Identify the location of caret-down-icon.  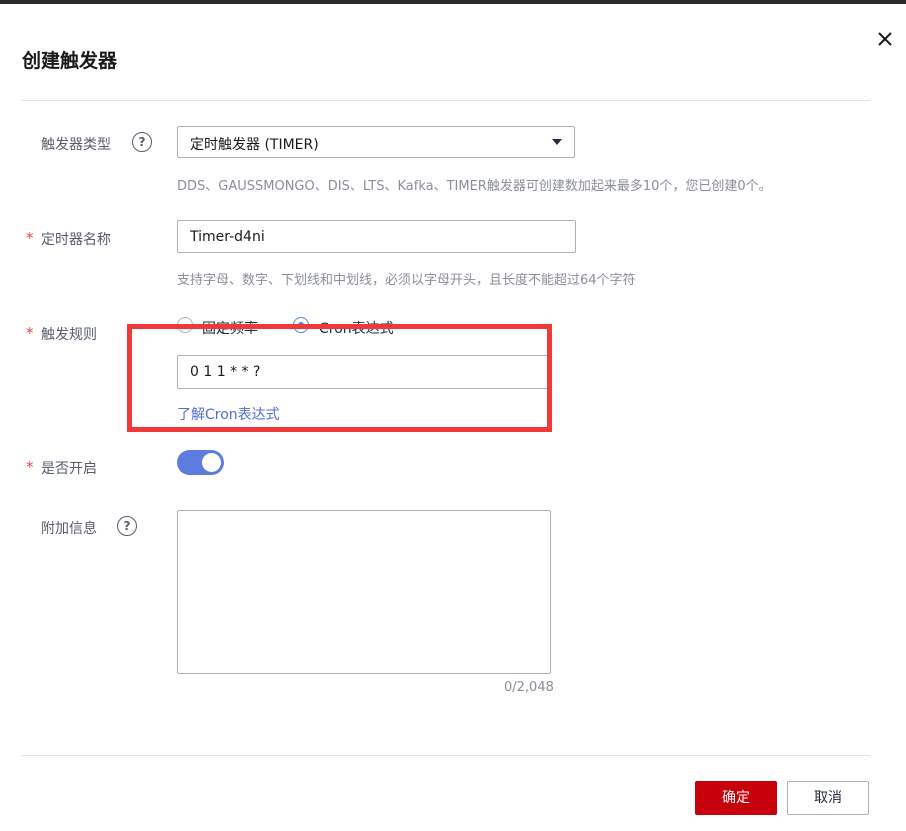
(557, 142).